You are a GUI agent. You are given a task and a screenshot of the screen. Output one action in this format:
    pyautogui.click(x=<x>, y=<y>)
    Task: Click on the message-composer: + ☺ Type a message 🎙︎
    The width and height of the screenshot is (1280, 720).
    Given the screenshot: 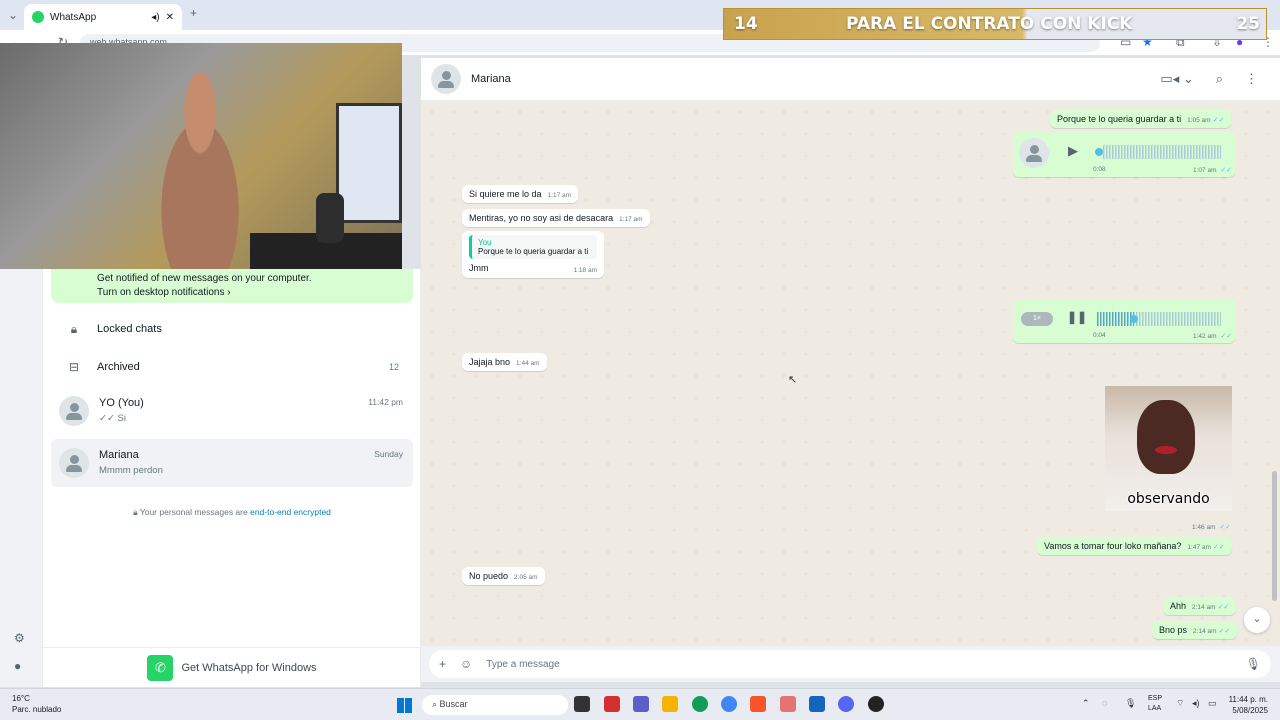 What is the action you would take?
    pyautogui.click(x=850, y=664)
    